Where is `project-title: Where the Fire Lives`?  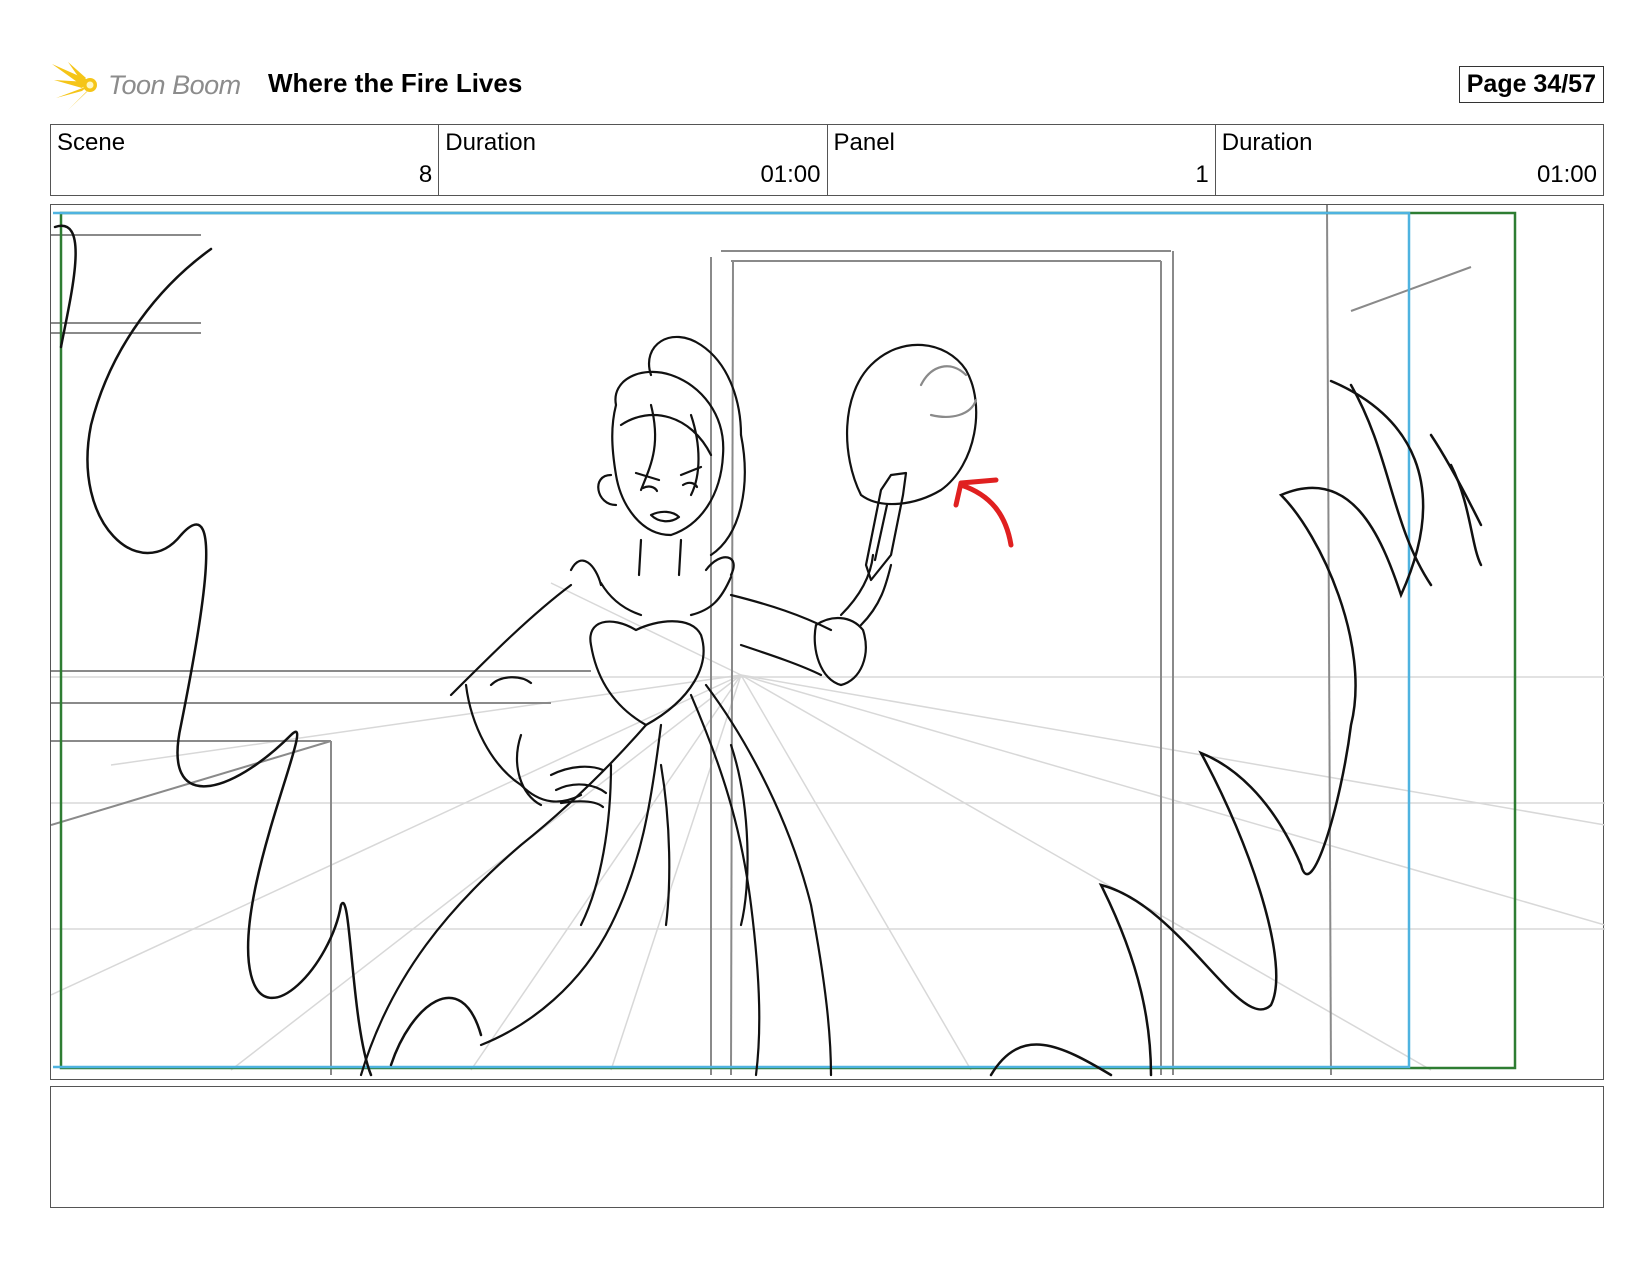
project-title: Where the Fire Lives is located at coordinates (395, 83).